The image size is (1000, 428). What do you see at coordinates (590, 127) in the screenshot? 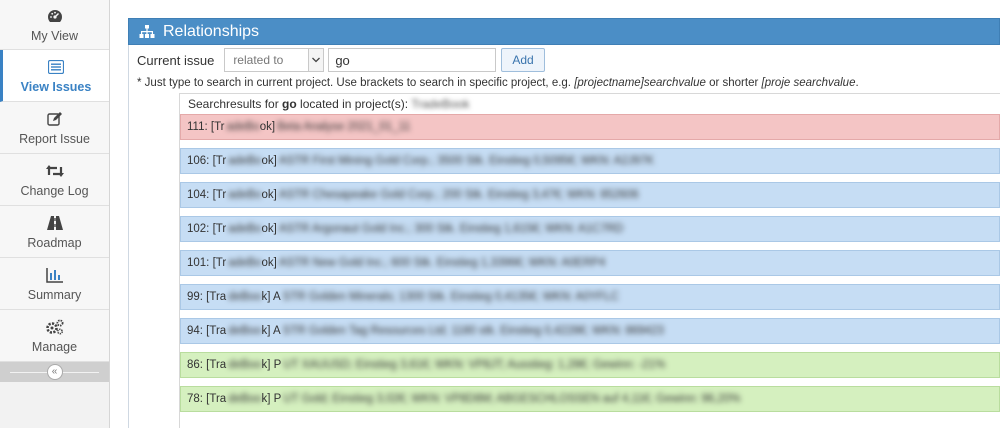
I see `result-row: 111: [Tr adeBo ok] Beta Analyse 2021_01_11` at bounding box center [590, 127].